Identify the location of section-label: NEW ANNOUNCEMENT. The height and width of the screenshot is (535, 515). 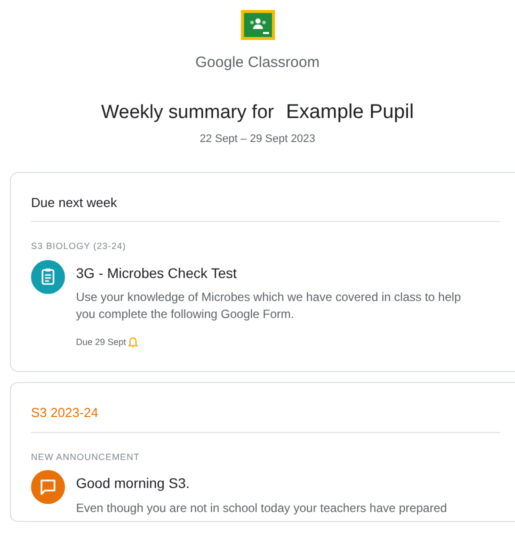
(86, 457).